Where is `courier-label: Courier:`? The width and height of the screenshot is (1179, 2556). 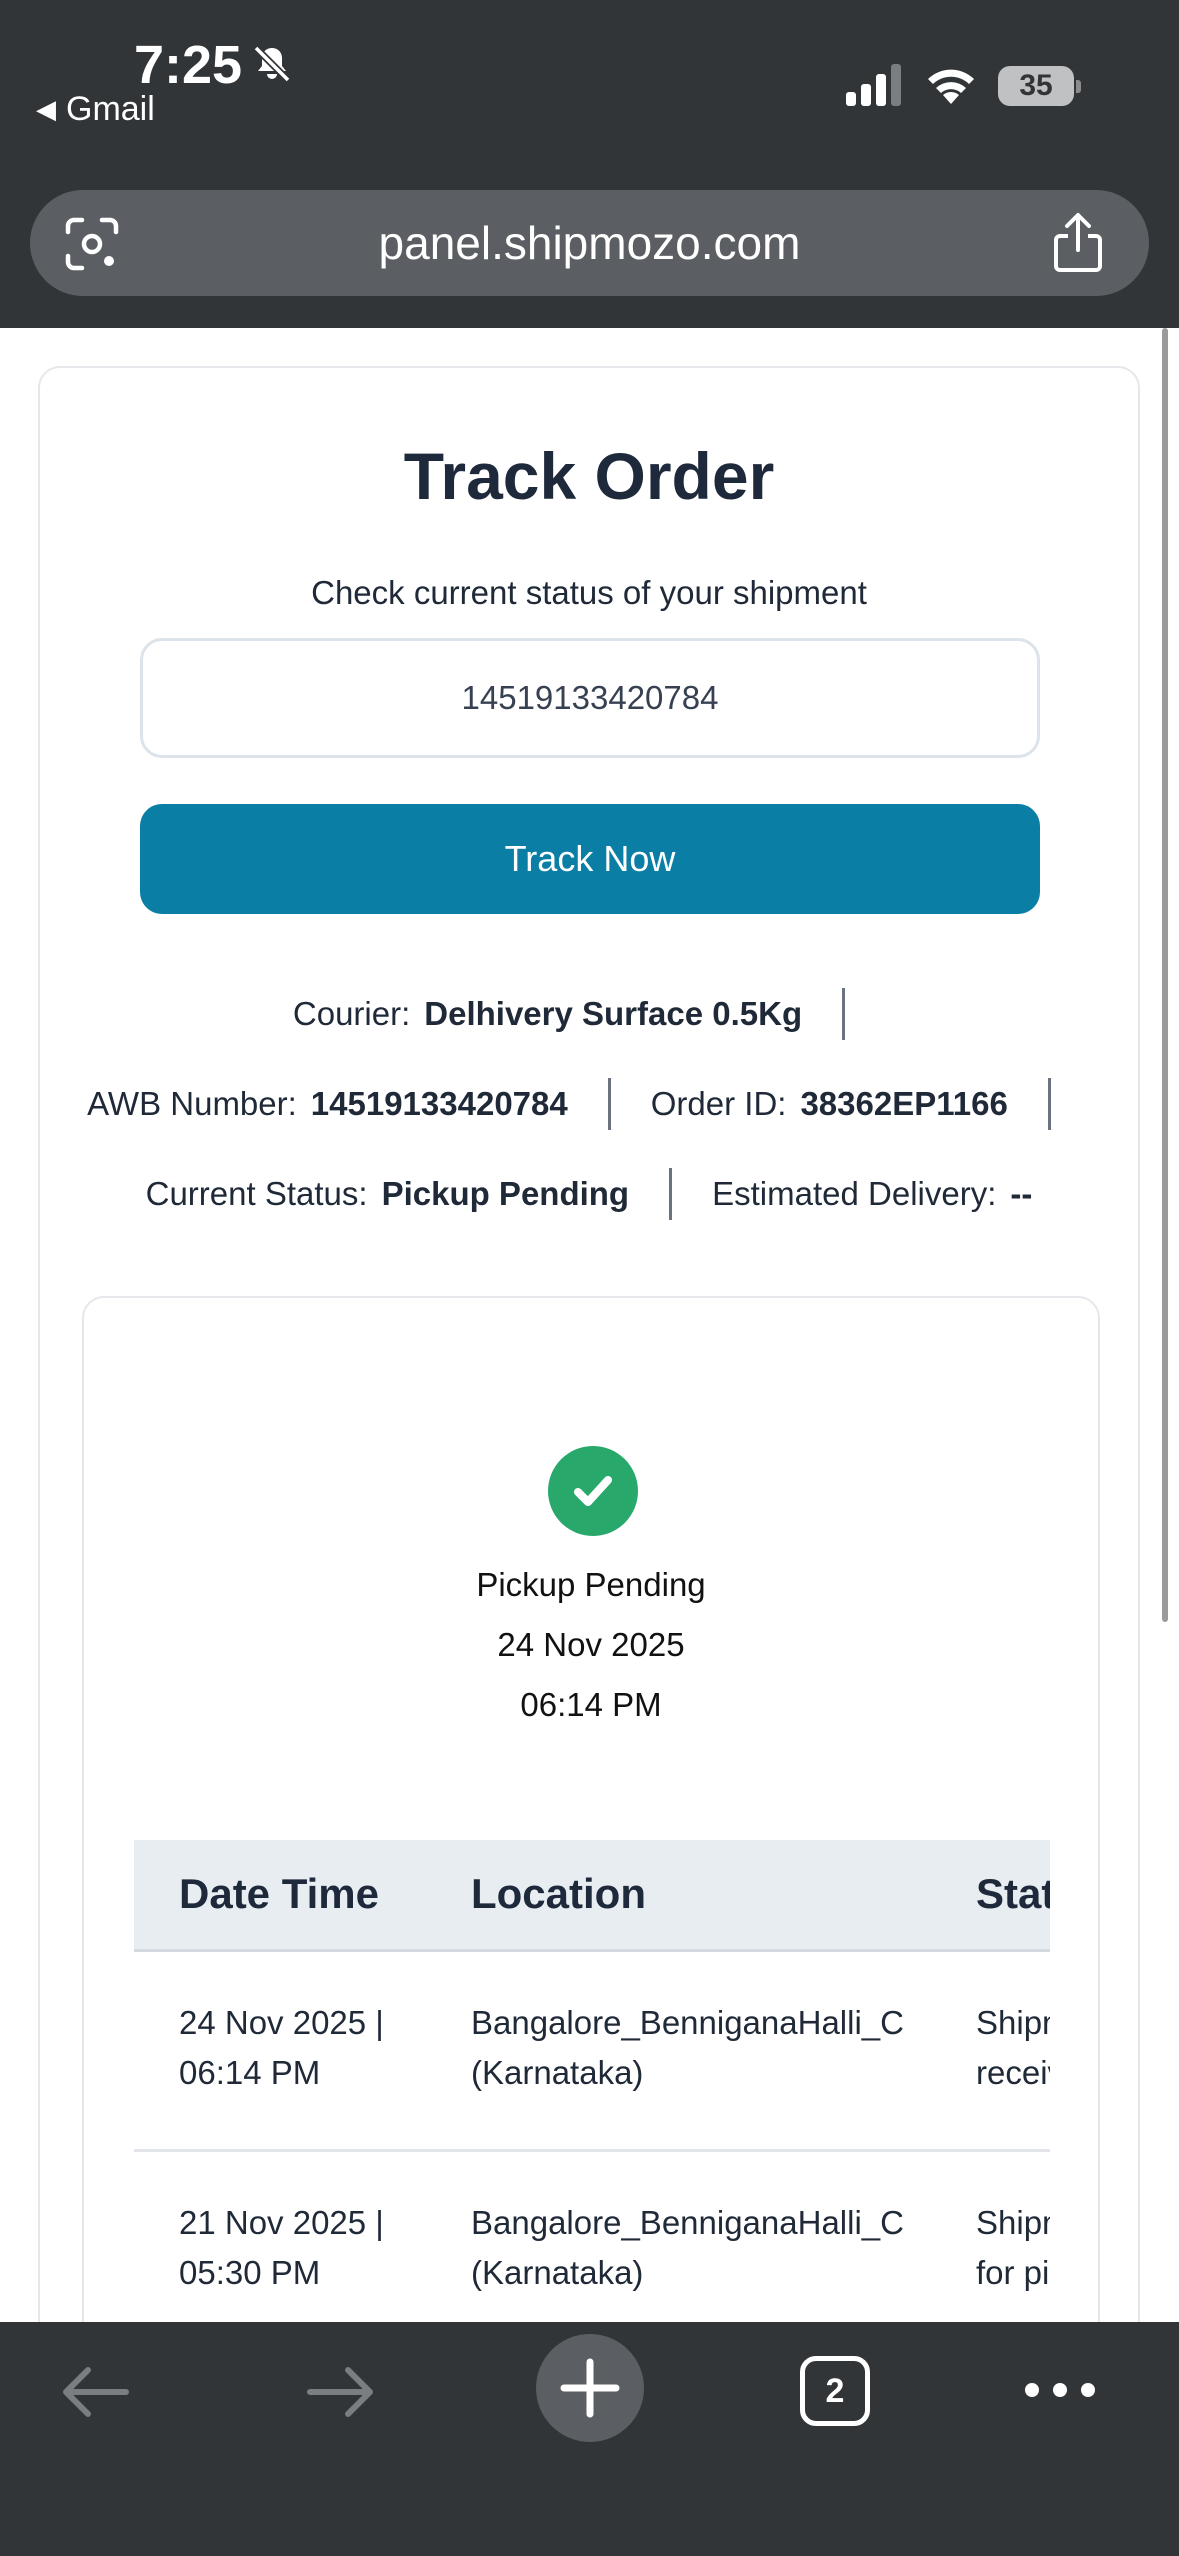 courier-label: Courier: is located at coordinates (351, 1013).